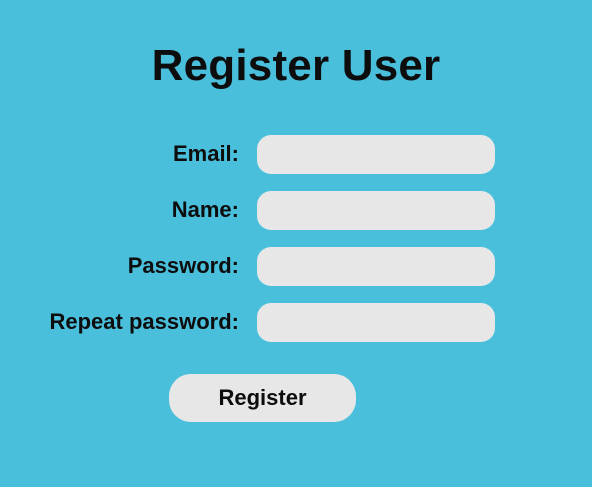 The image size is (592, 487). I want to click on password-field, so click(376, 266).